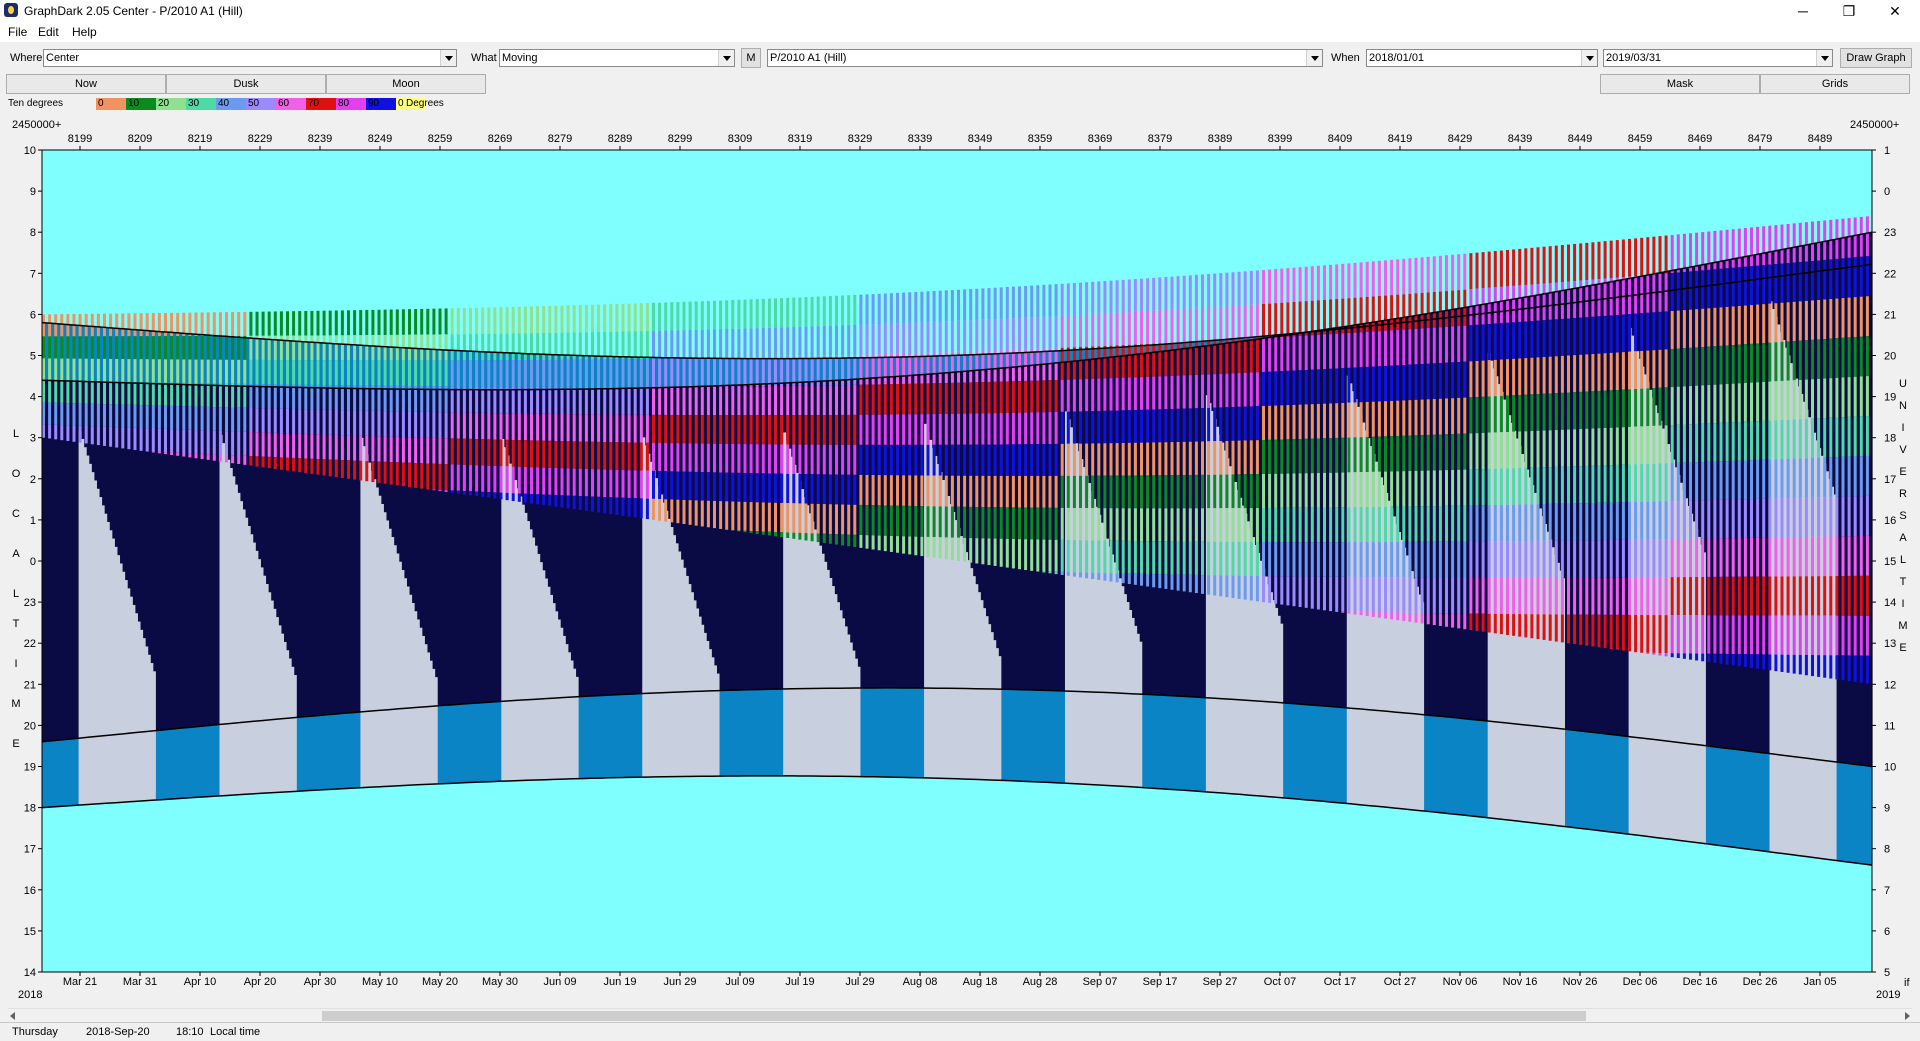 The width and height of the screenshot is (1920, 1041). Describe the element at coordinates (30, 850) in the screenshot. I see `local-hour-tick: 17` at that location.